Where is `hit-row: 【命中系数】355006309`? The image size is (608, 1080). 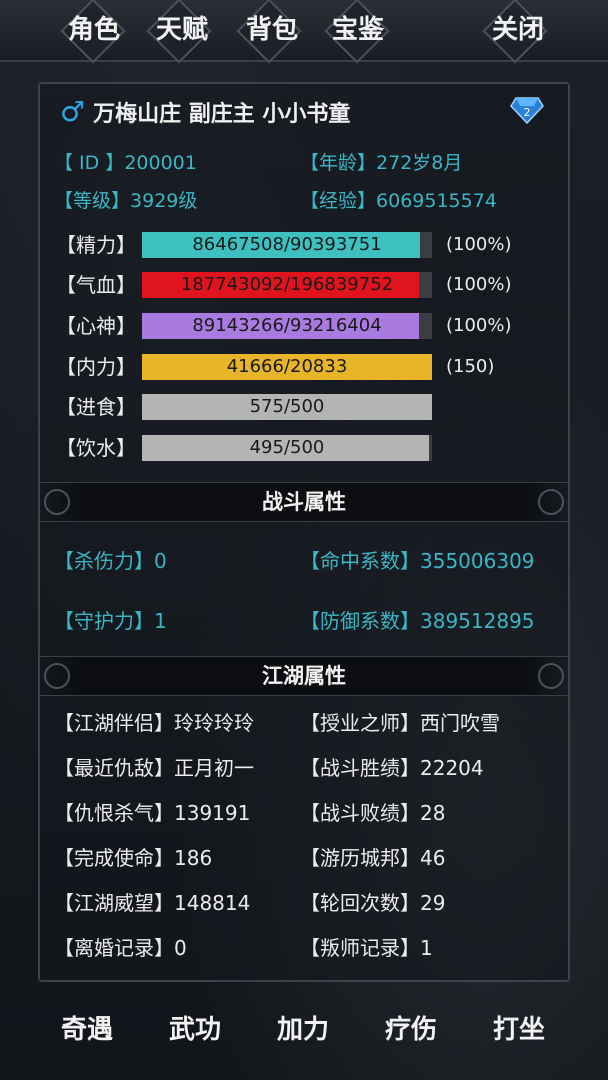
hit-row: 【命中系数】355006309 is located at coordinates (417, 561).